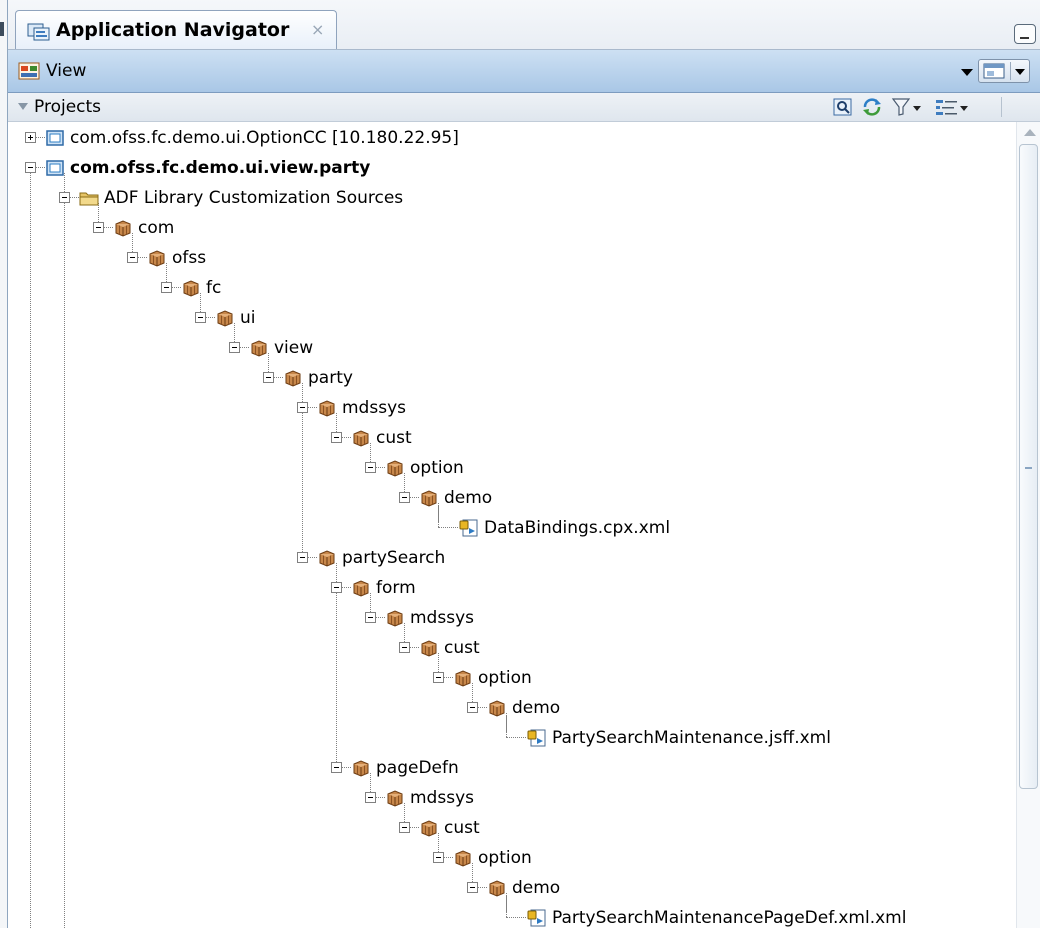  What do you see at coordinates (38, 32) in the screenshot?
I see `application-navigator-icon` at bounding box center [38, 32].